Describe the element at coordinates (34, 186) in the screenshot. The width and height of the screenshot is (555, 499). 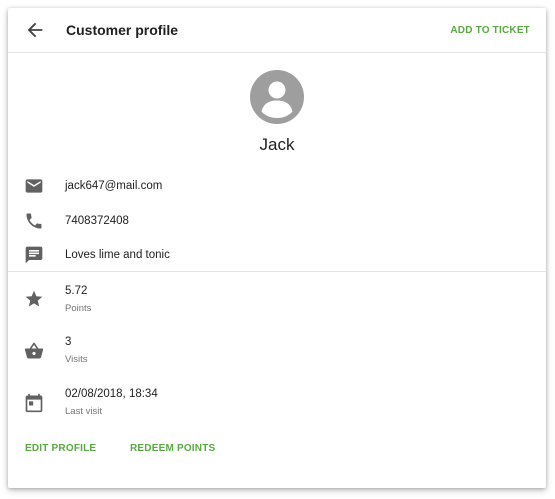
I see `email-icon` at that location.